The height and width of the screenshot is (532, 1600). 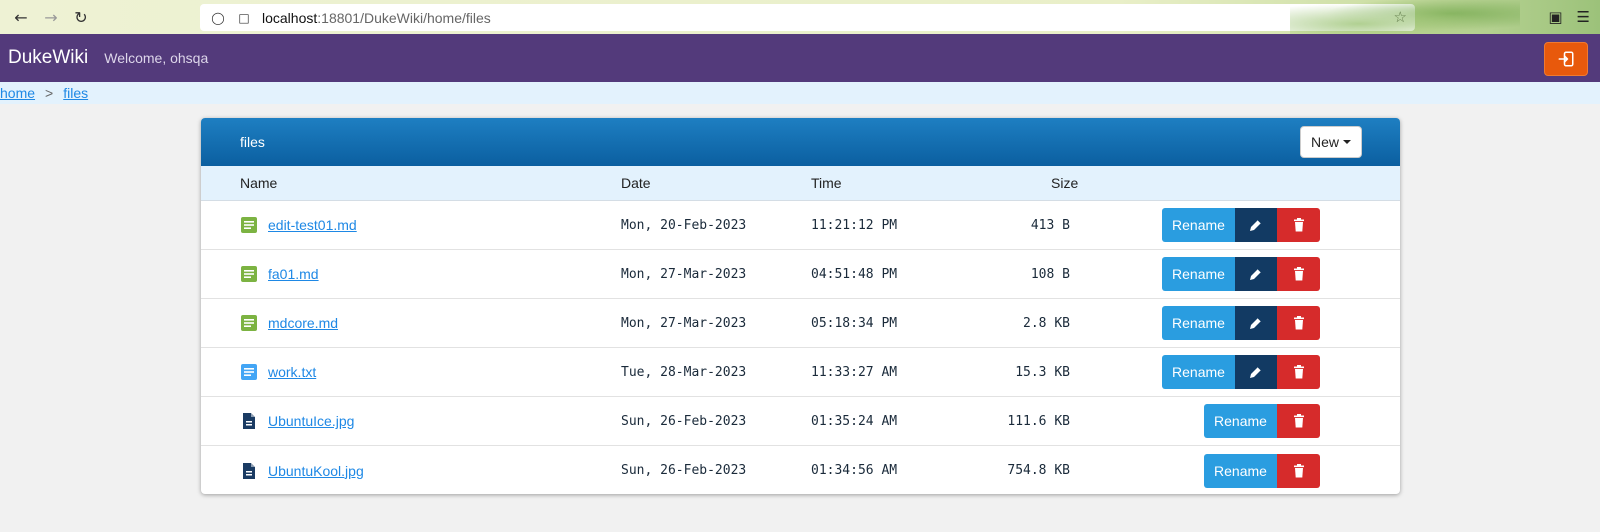 What do you see at coordinates (1400, 17) in the screenshot?
I see `bookmark-star-icon: ☆` at bounding box center [1400, 17].